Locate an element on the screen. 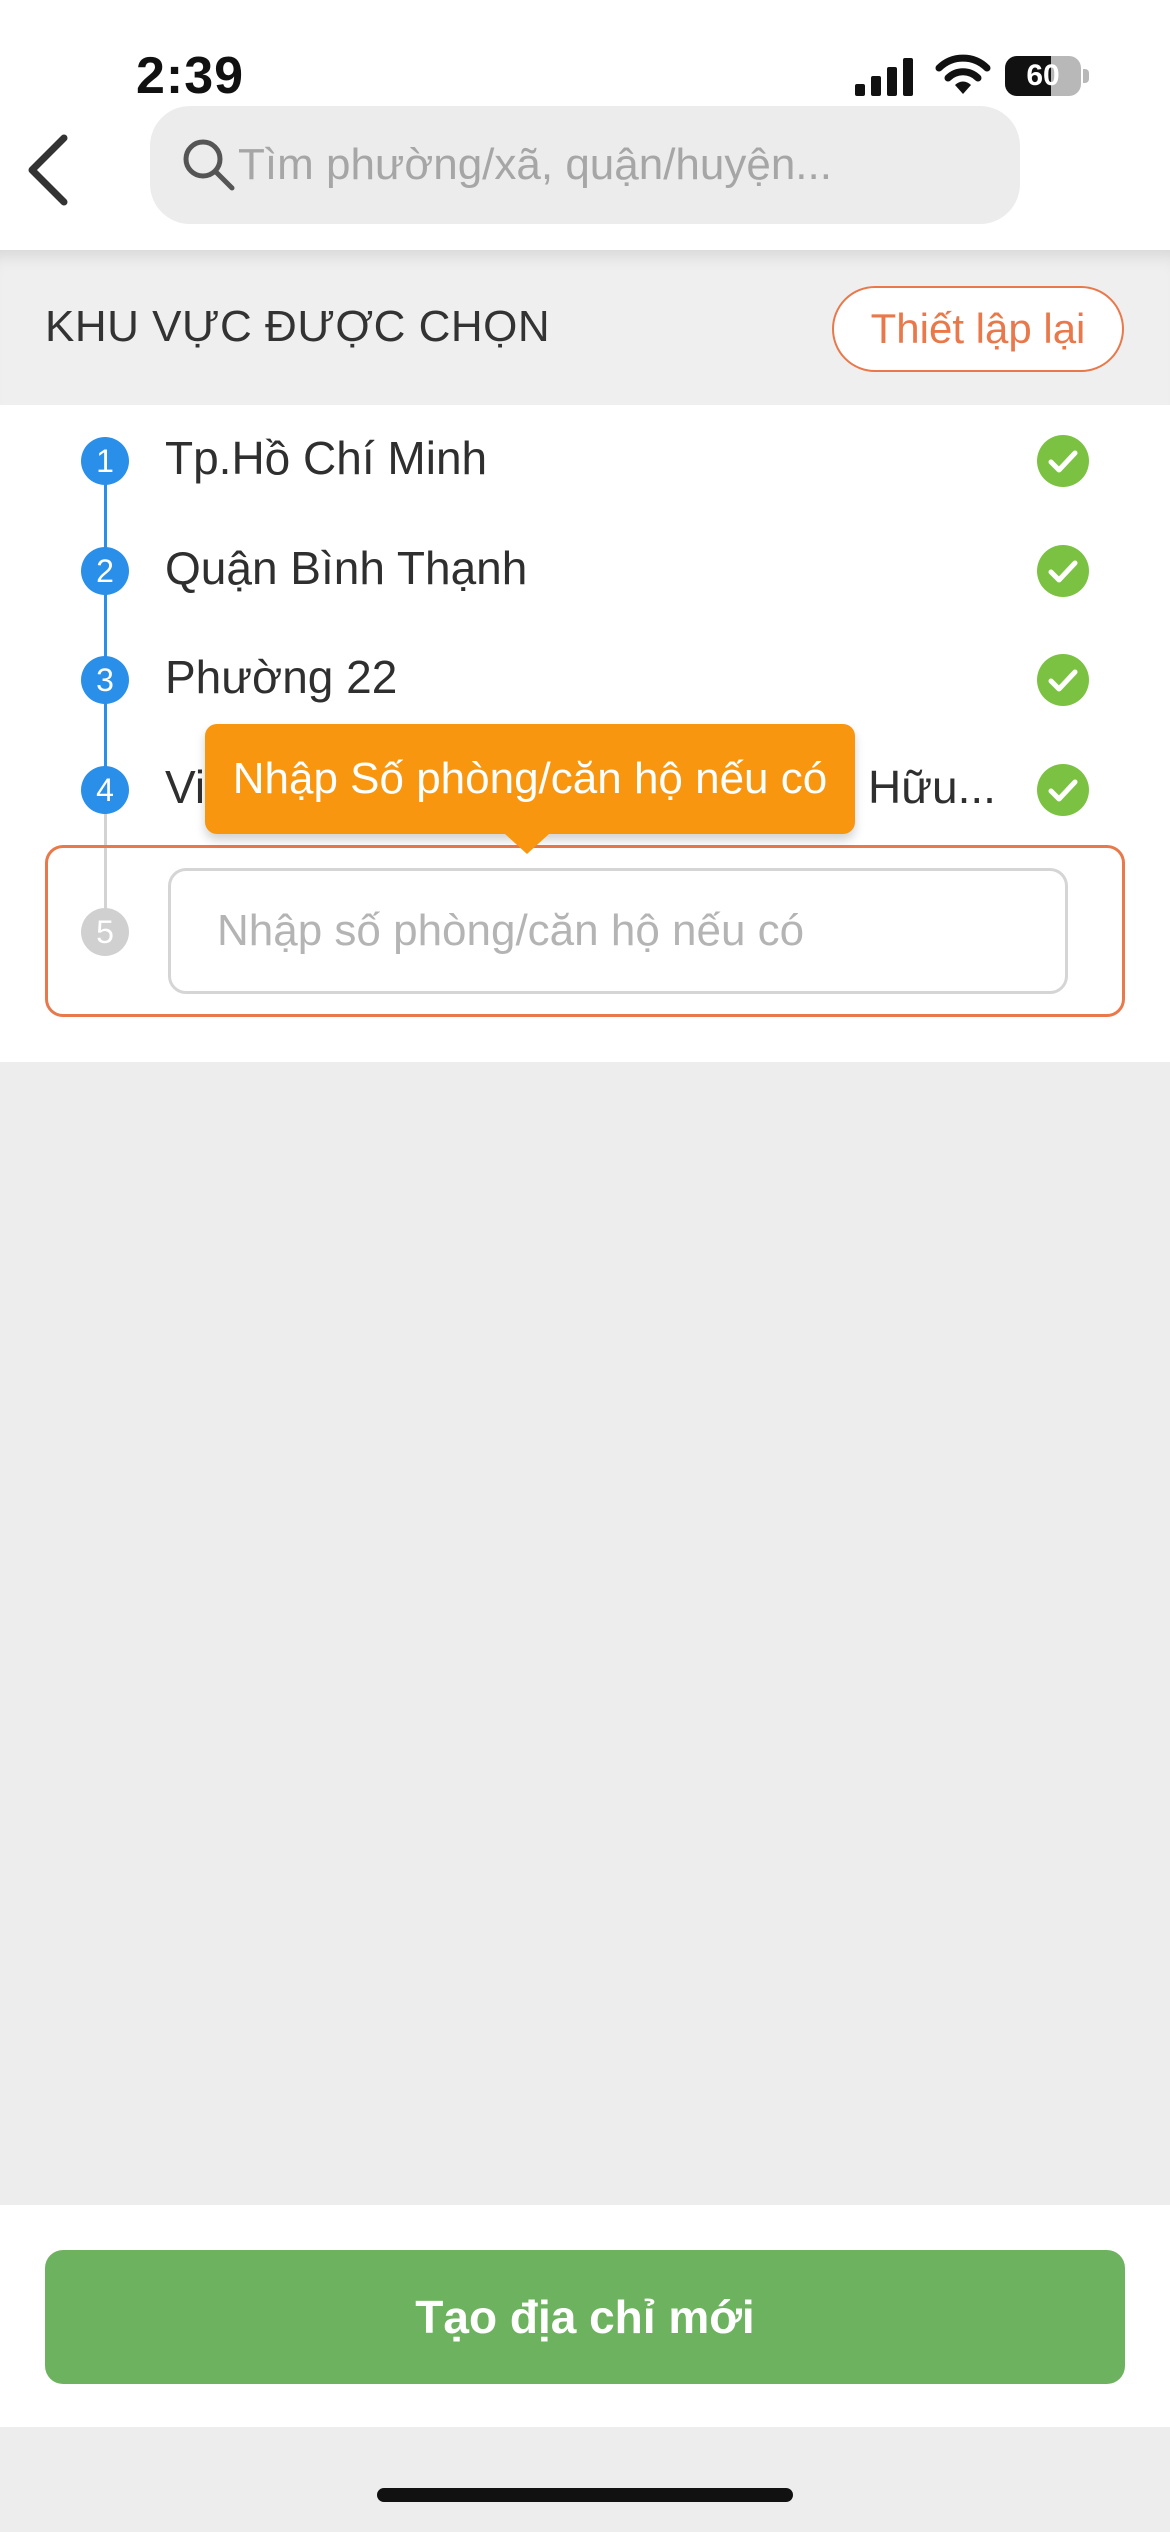 Image resolution: width=1170 pixels, height=2532 pixels. back-icon is located at coordinates (48, 170).